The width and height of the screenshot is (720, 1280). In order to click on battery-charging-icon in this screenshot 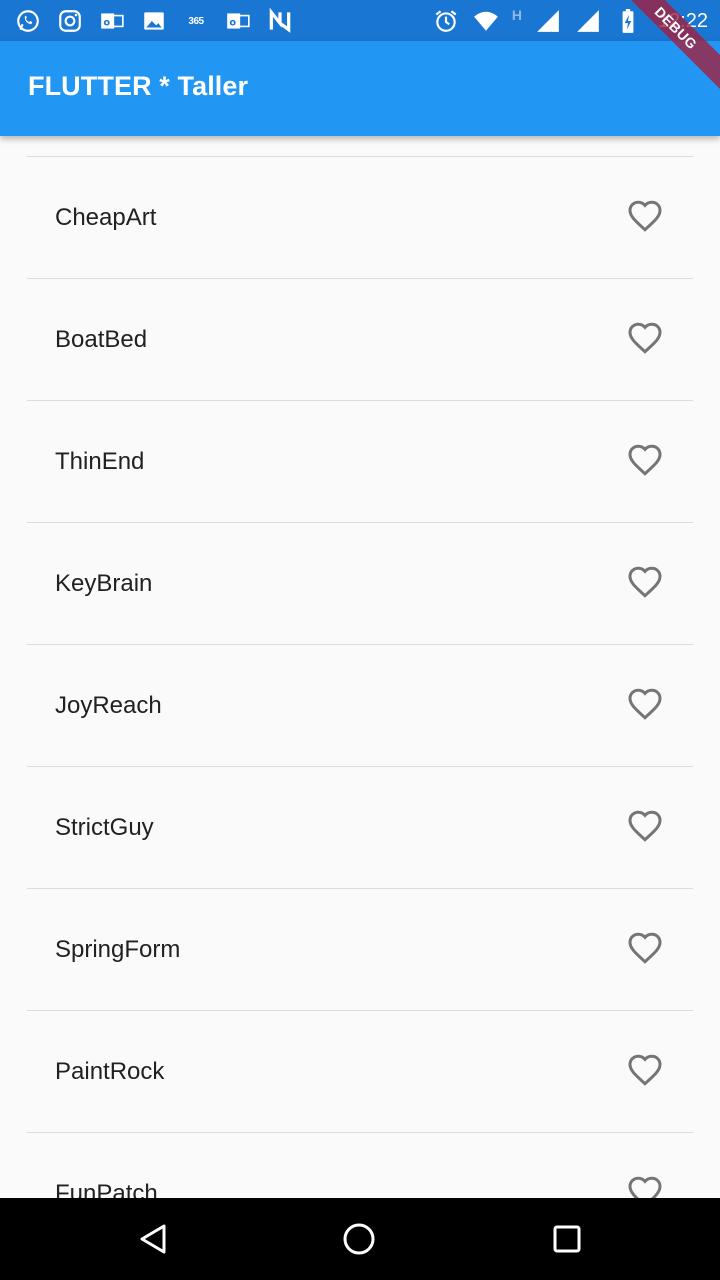, I will do `click(628, 21)`.